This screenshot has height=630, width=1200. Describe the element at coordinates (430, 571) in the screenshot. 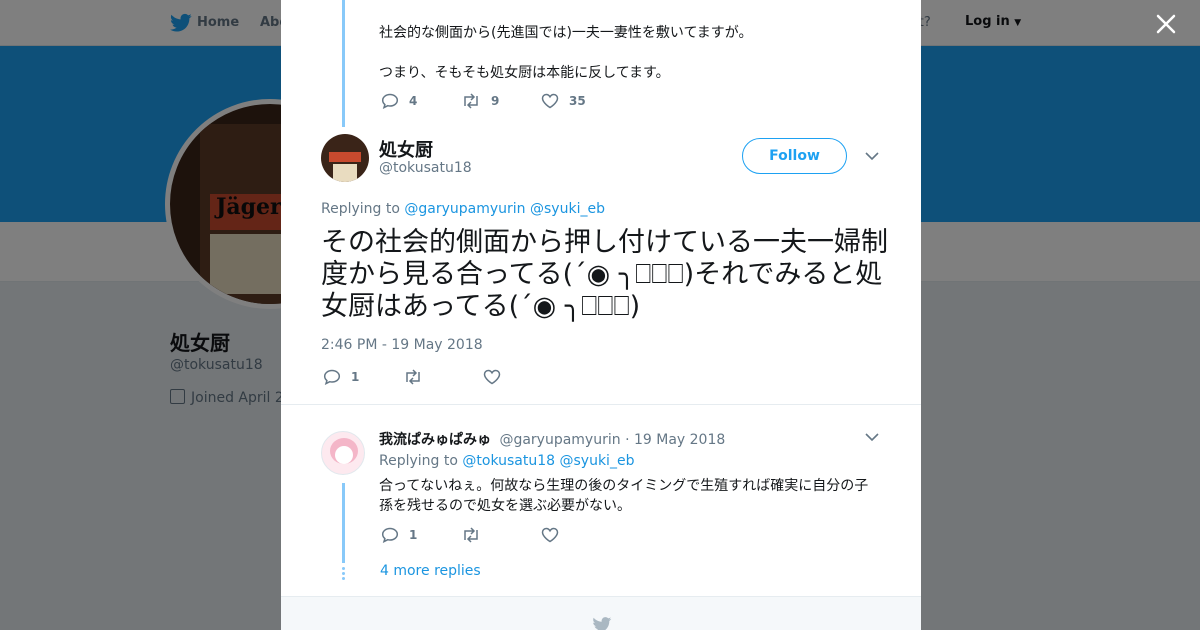

I see `more-replies-link: 4 more replies` at that location.